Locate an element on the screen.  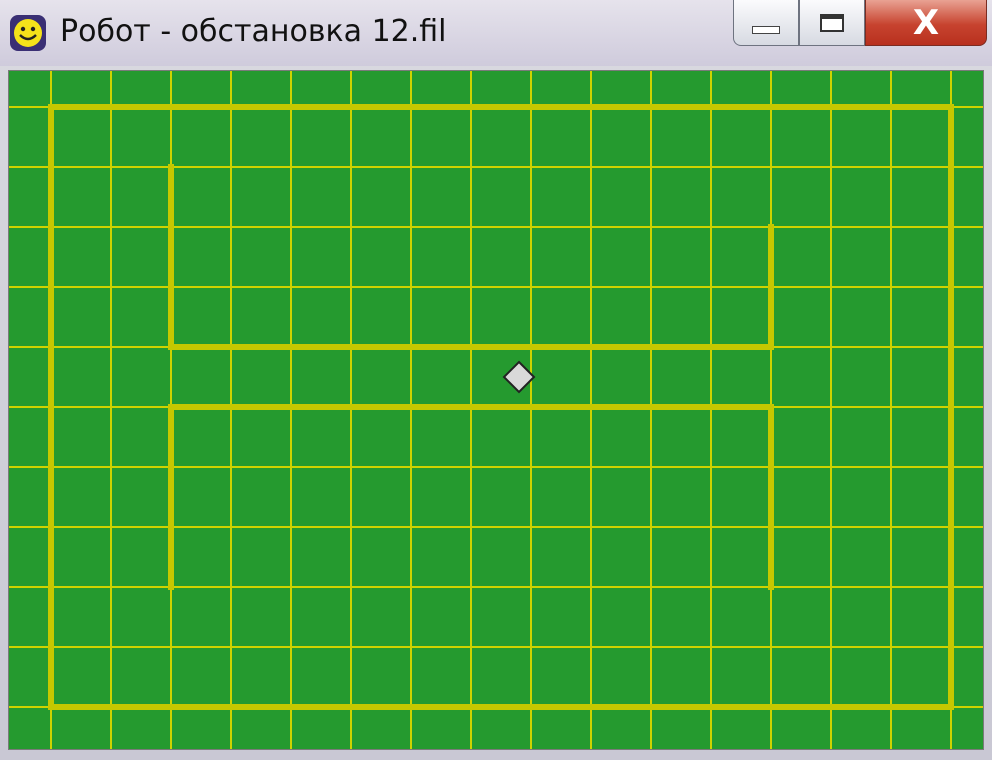
maximize-button is located at coordinates (832, 23).